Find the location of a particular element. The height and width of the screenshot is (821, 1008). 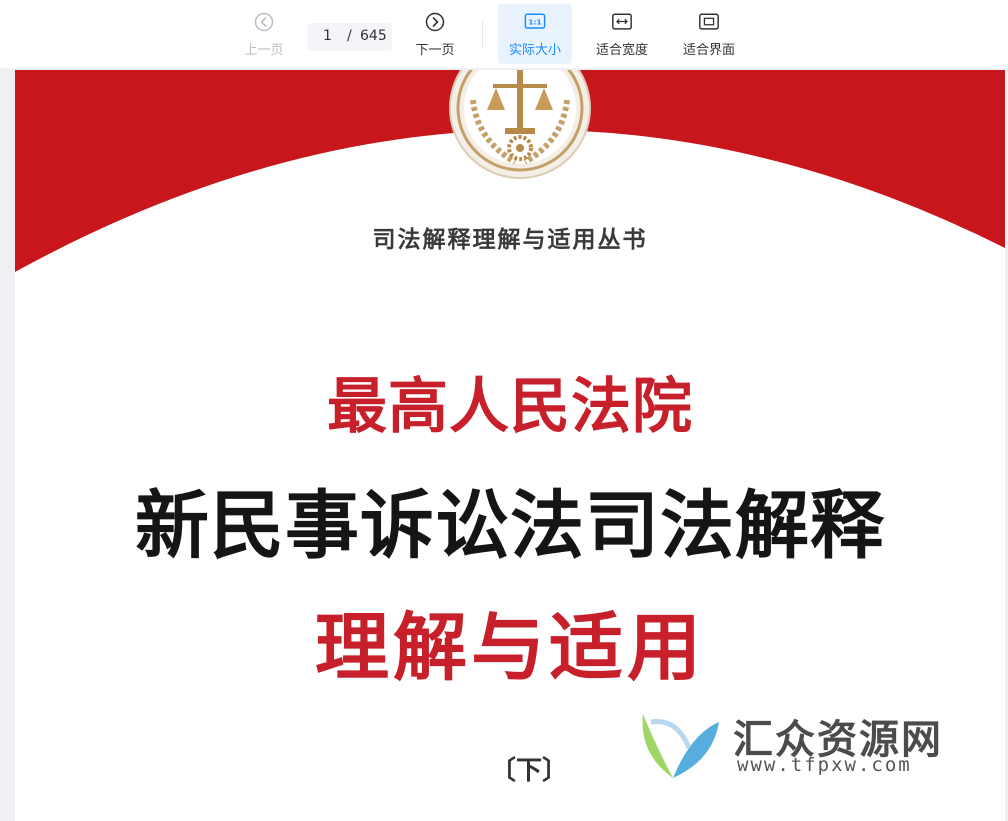

actual-size-label: 实际大小 is located at coordinates (534, 50).